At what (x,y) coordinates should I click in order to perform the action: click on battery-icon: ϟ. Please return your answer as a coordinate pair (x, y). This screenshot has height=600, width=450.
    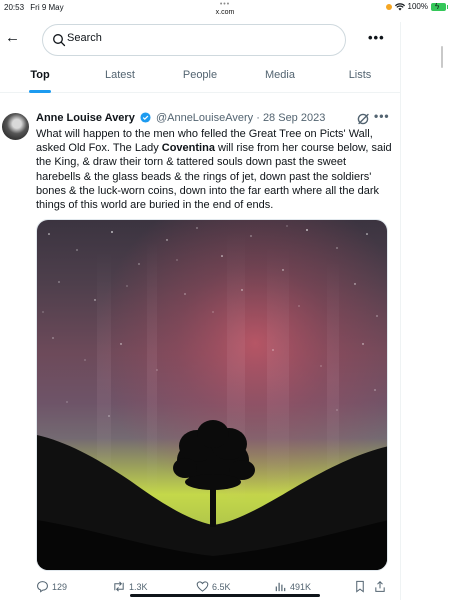
    Looking at the image, I should click on (439, 6).